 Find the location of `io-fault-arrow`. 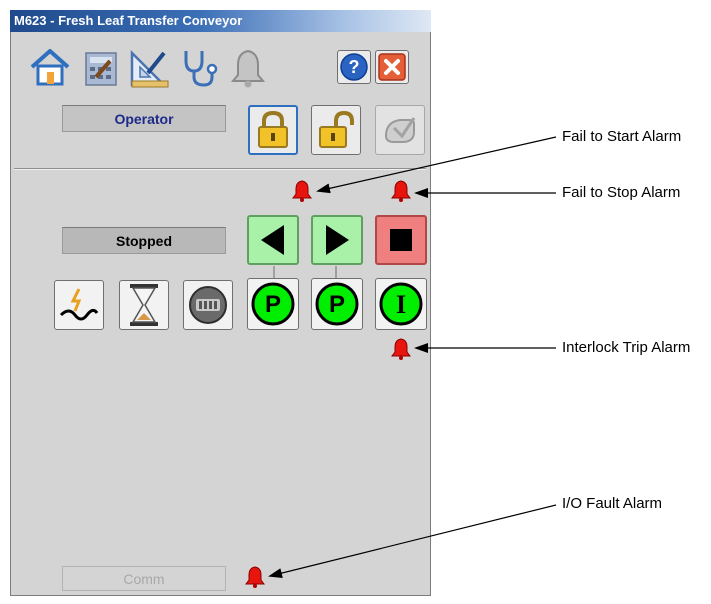

io-fault-arrow is located at coordinates (412, 541).